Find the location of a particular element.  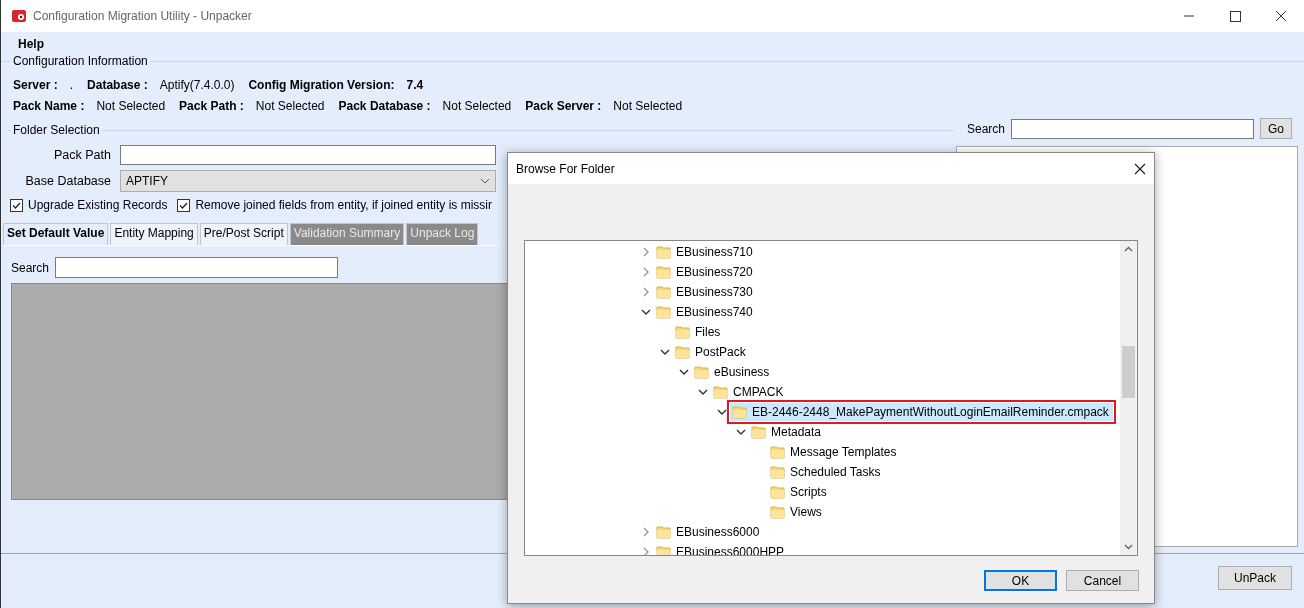

field-label: Base Database is located at coordinates (68, 181).